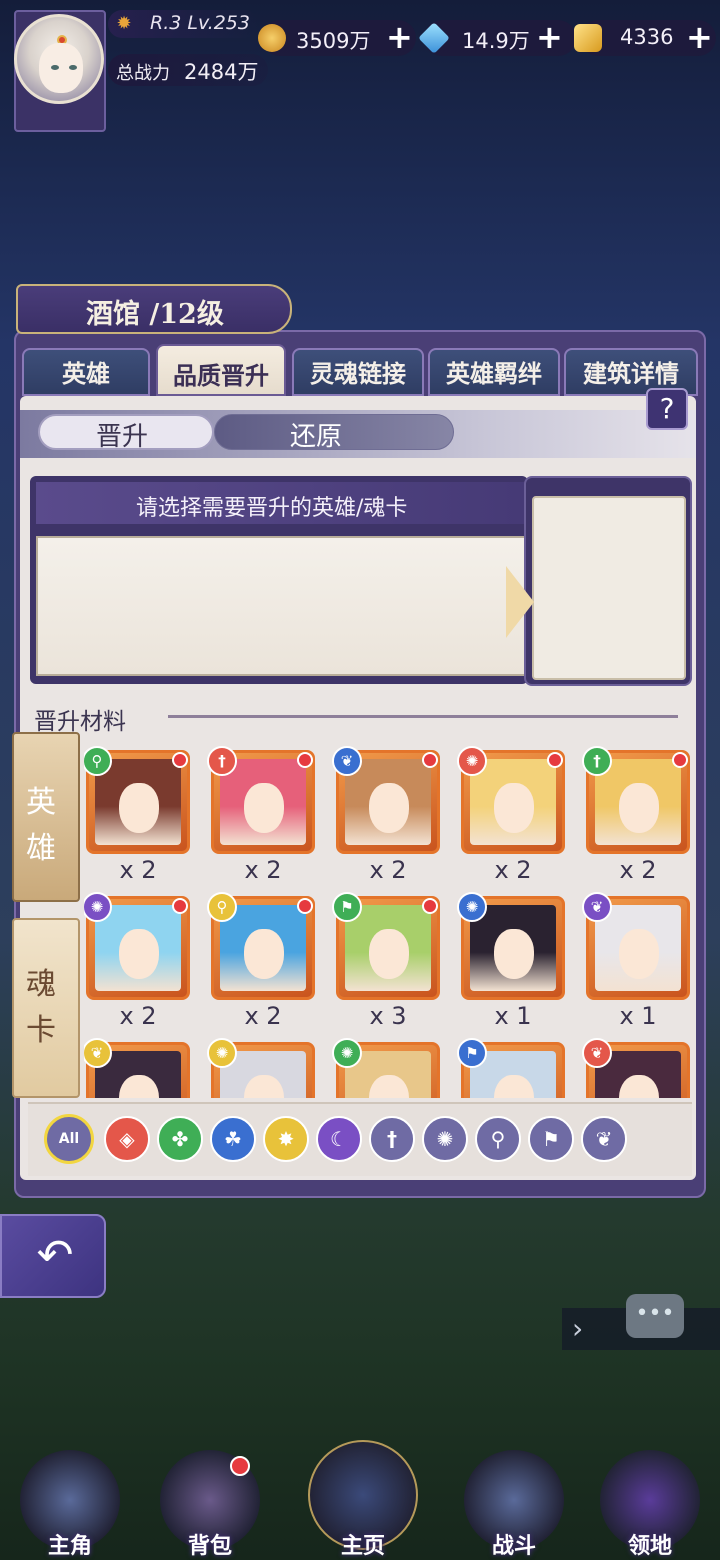 The width and height of the screenshot is (720, 1560). Describe the element at coordinates (472, 1053) in the screenshot. I see `flag-icon: ⚑` at that location.